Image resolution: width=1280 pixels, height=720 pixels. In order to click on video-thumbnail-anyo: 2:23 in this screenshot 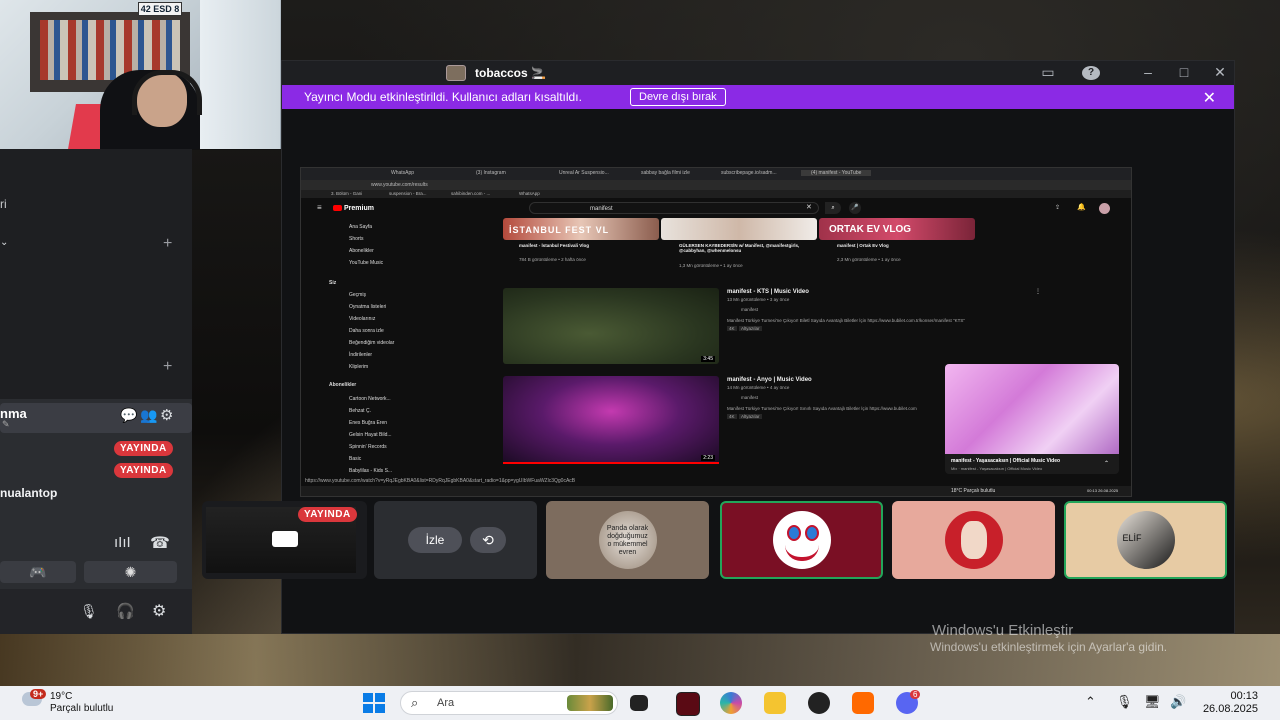, I will do `click(611, 420)`.